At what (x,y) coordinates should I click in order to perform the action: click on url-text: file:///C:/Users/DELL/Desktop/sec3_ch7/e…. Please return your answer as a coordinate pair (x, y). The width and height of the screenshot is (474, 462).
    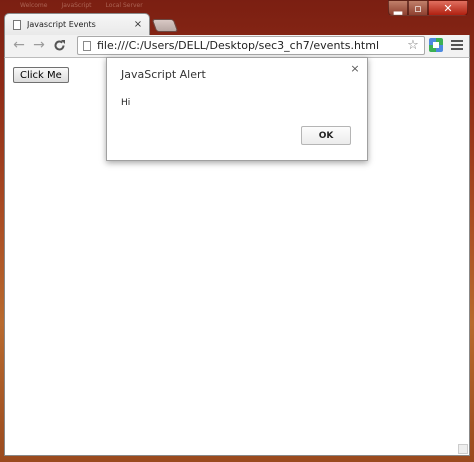
    Looking at the image, I should click on (251, 45).